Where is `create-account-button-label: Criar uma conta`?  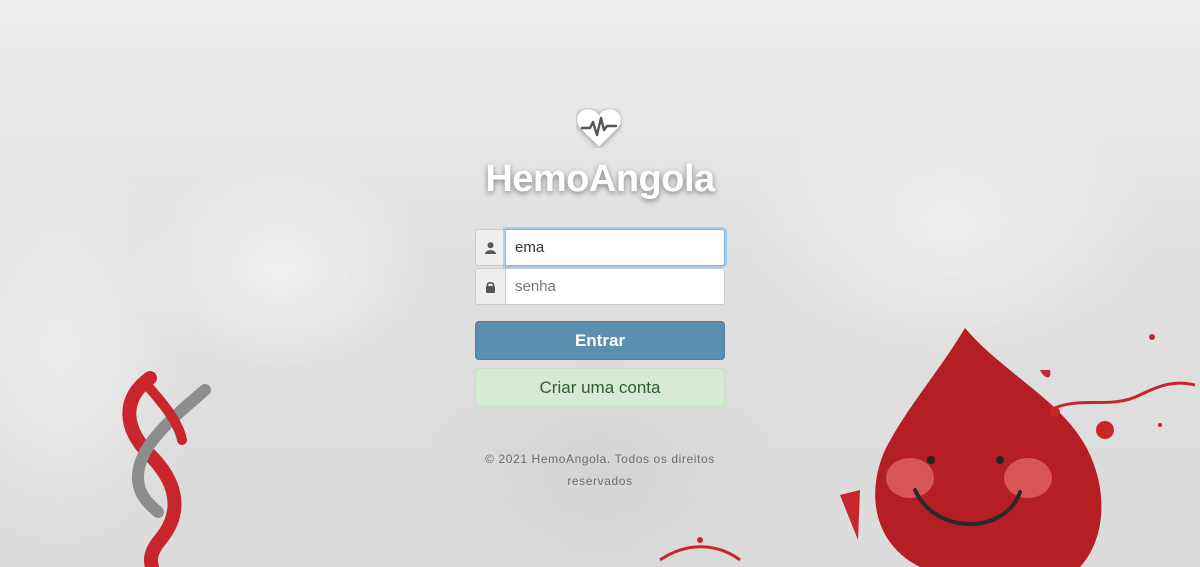 create-account-button-label: Criar uma conta is located at coordinates (600, 387).